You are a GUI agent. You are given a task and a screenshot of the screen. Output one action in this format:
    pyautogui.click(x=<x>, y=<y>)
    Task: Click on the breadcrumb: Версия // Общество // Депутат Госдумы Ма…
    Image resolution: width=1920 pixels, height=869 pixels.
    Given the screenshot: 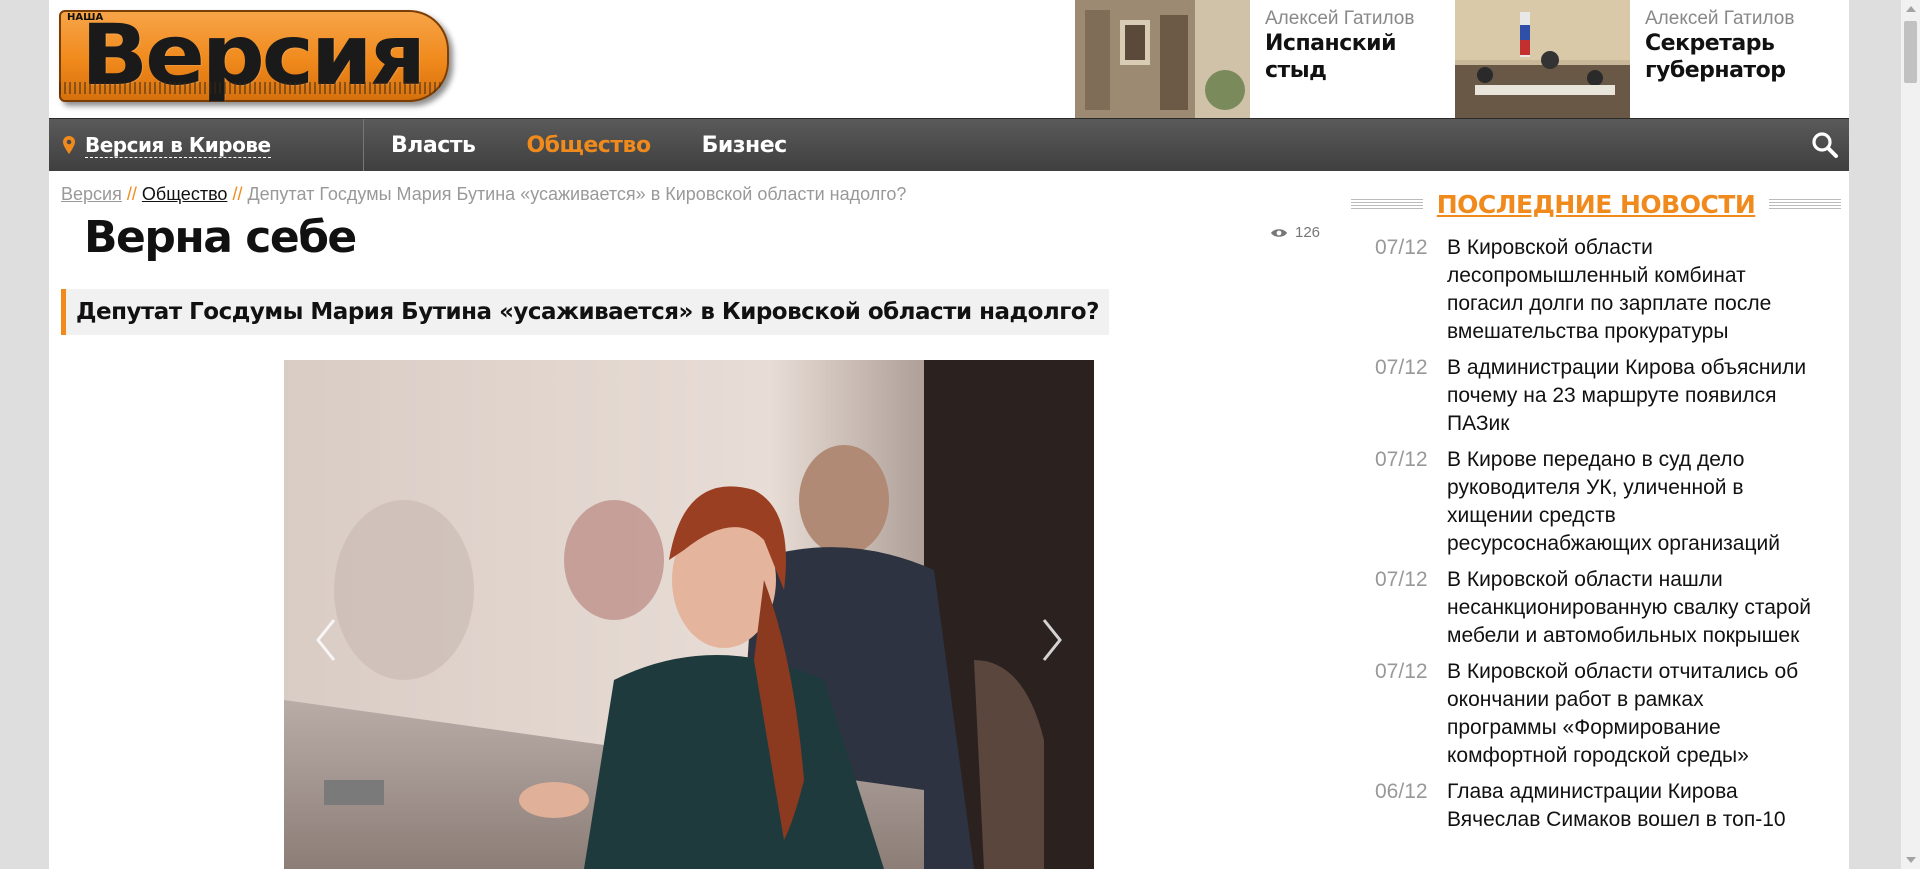 What is the action you would take?
    pyautogui.click(x=483, y=194)
    